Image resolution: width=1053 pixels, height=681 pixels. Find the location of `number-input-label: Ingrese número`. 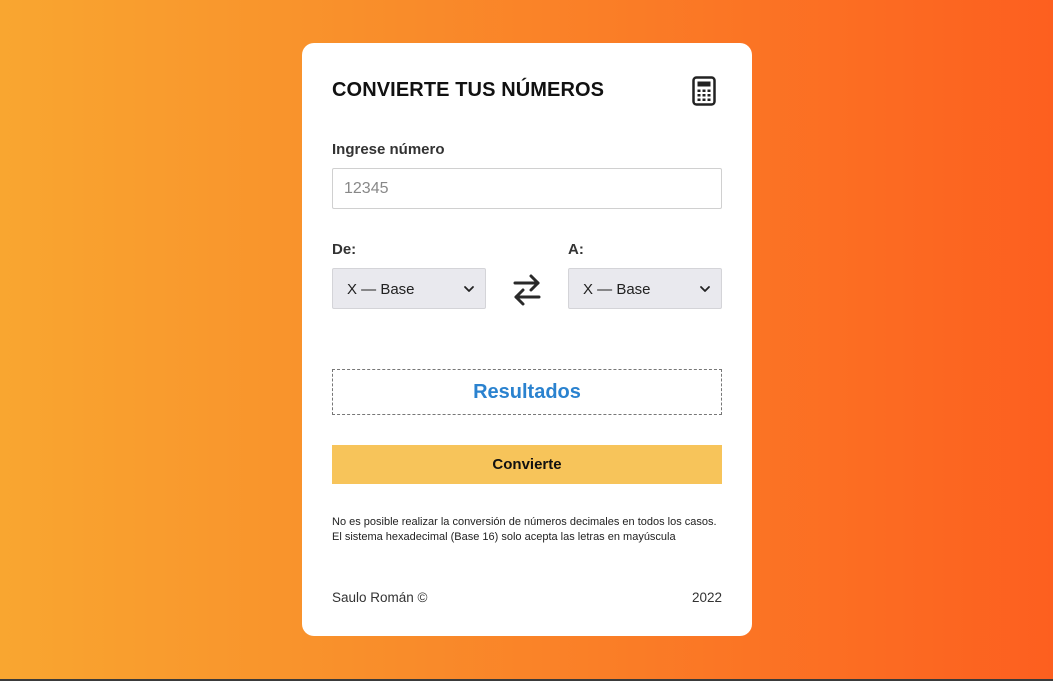

number-input-label: Ingrese número is located at coordinates (388, 149).